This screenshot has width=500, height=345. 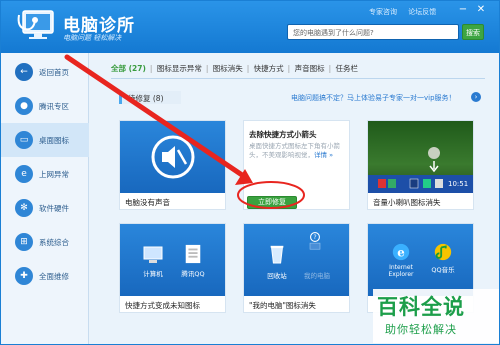 I want to click on watermark-subtitle: 助你轻松解决, so click(x=421, y=329).